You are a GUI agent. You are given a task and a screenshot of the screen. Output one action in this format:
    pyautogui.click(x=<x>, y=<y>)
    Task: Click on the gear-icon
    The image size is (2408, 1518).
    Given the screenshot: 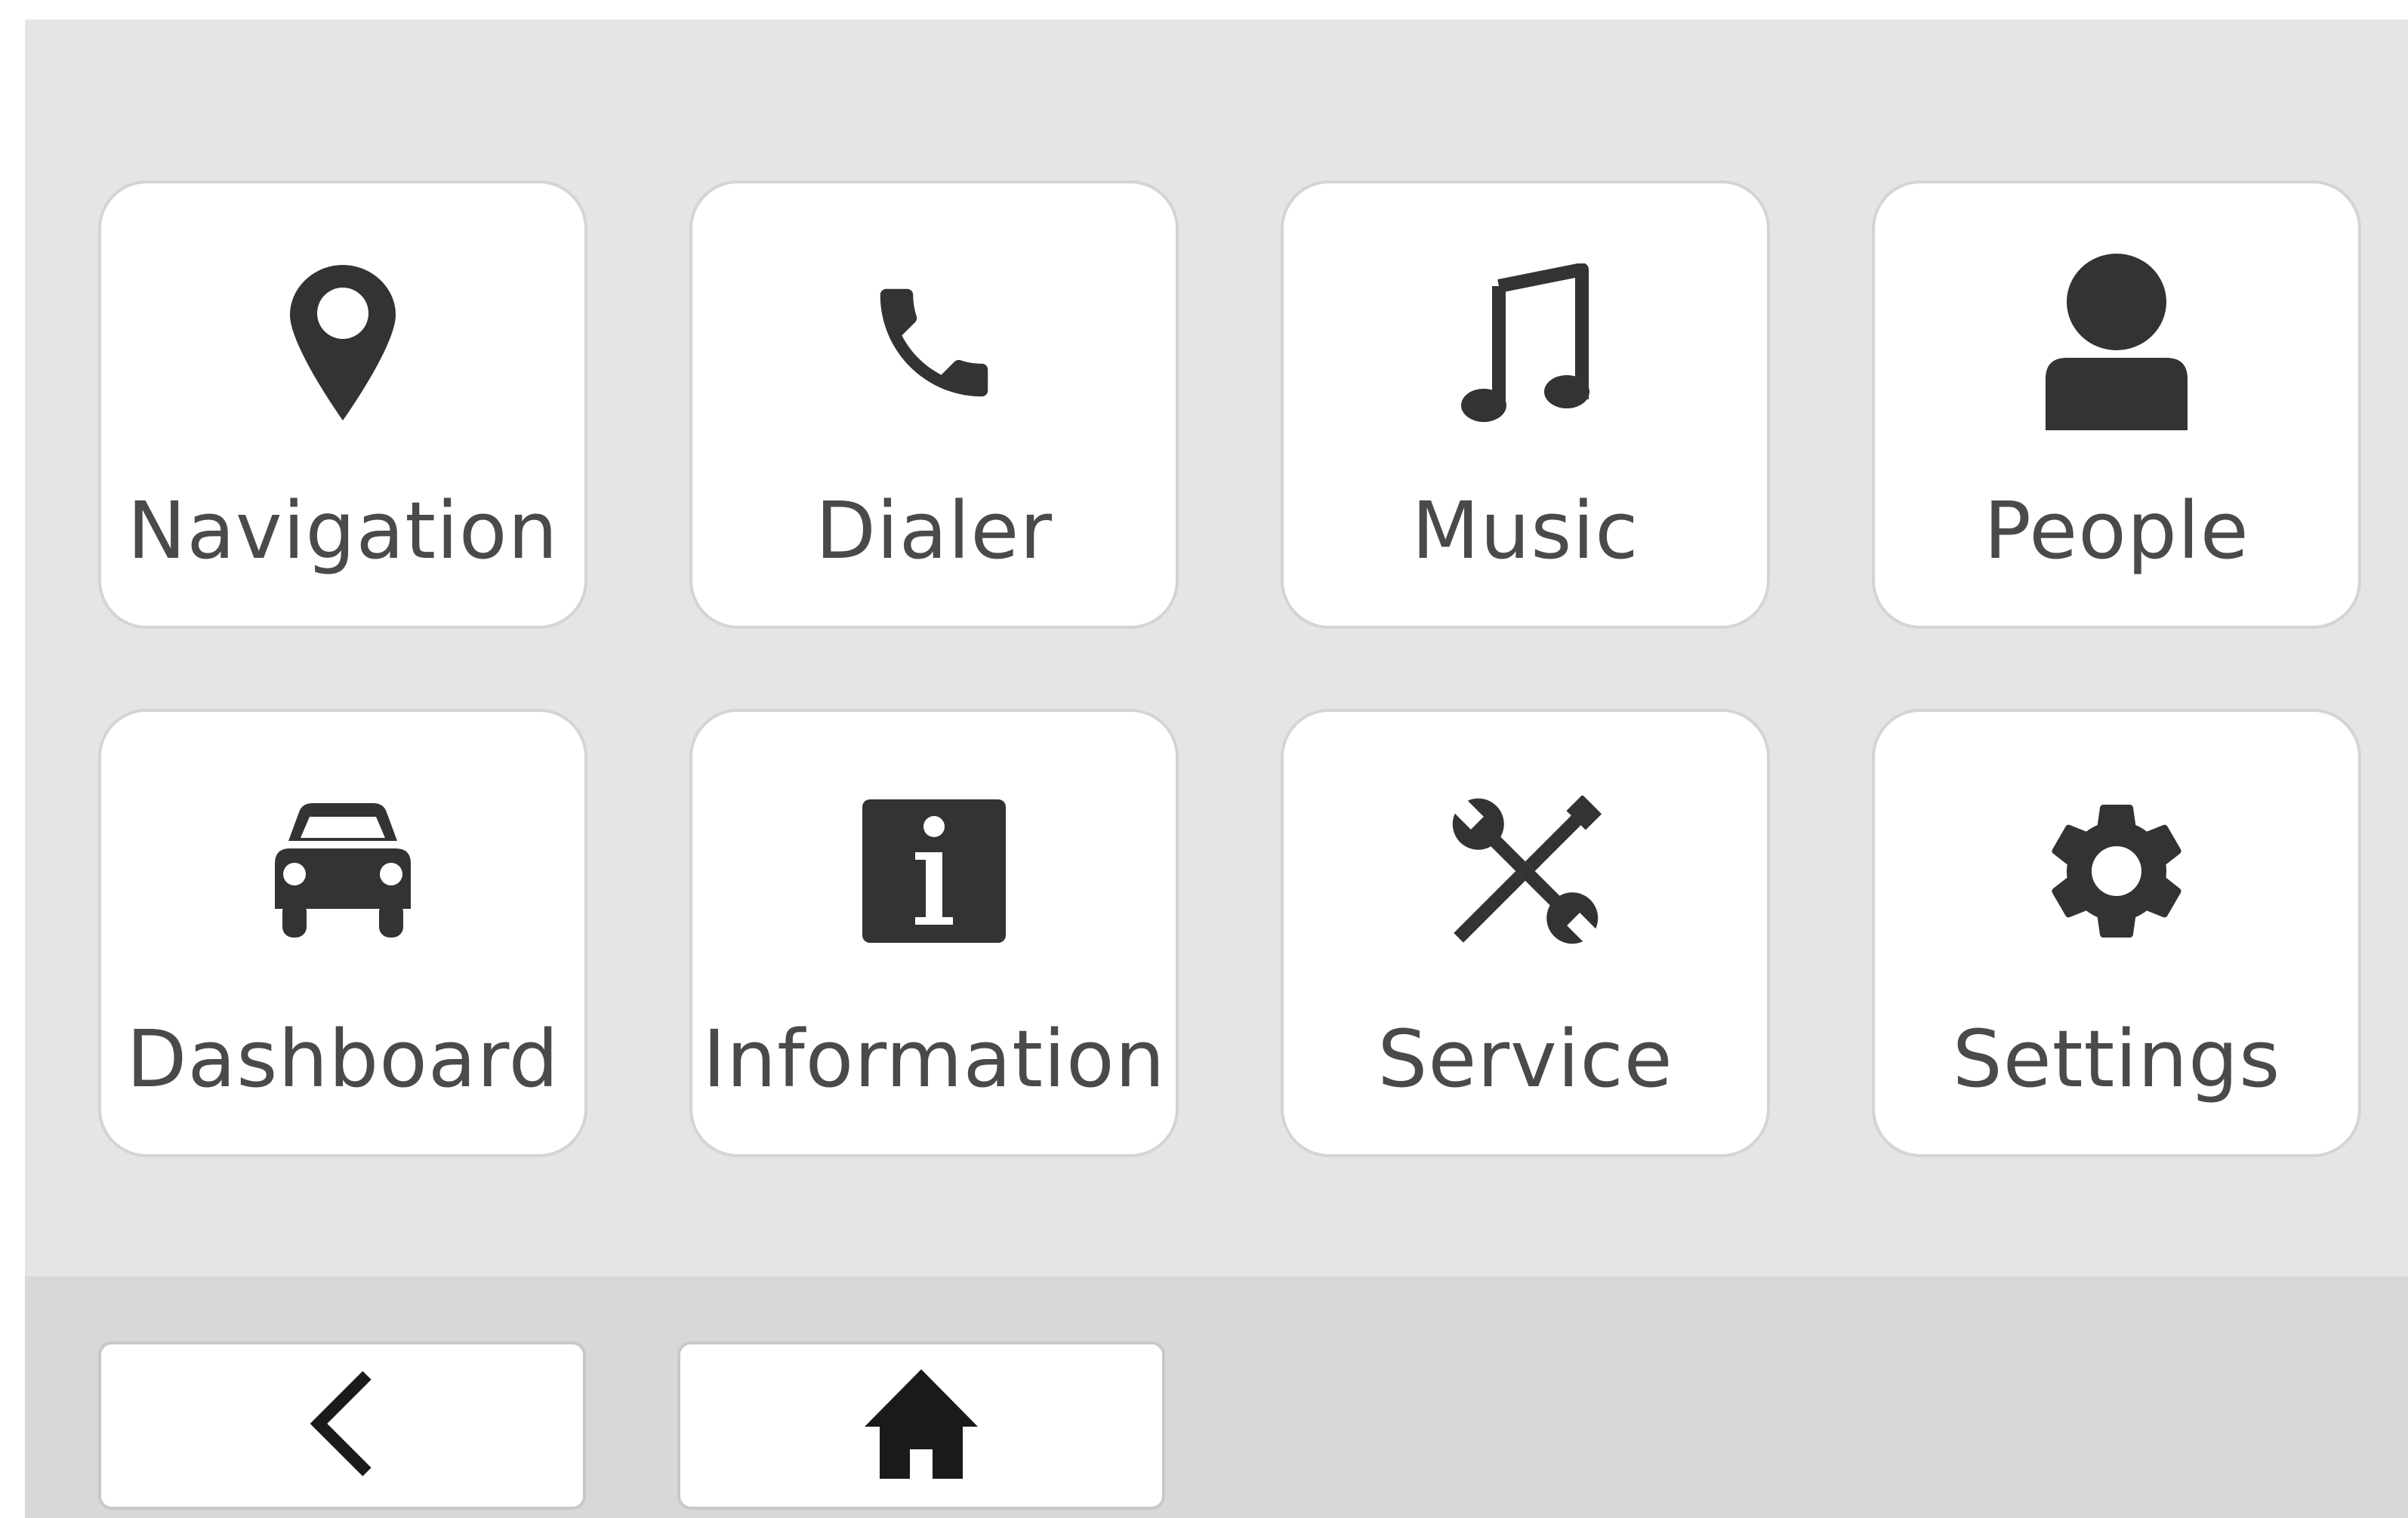 What is the action you would take?
    pyautogui.click(x=2116, y=871)
    